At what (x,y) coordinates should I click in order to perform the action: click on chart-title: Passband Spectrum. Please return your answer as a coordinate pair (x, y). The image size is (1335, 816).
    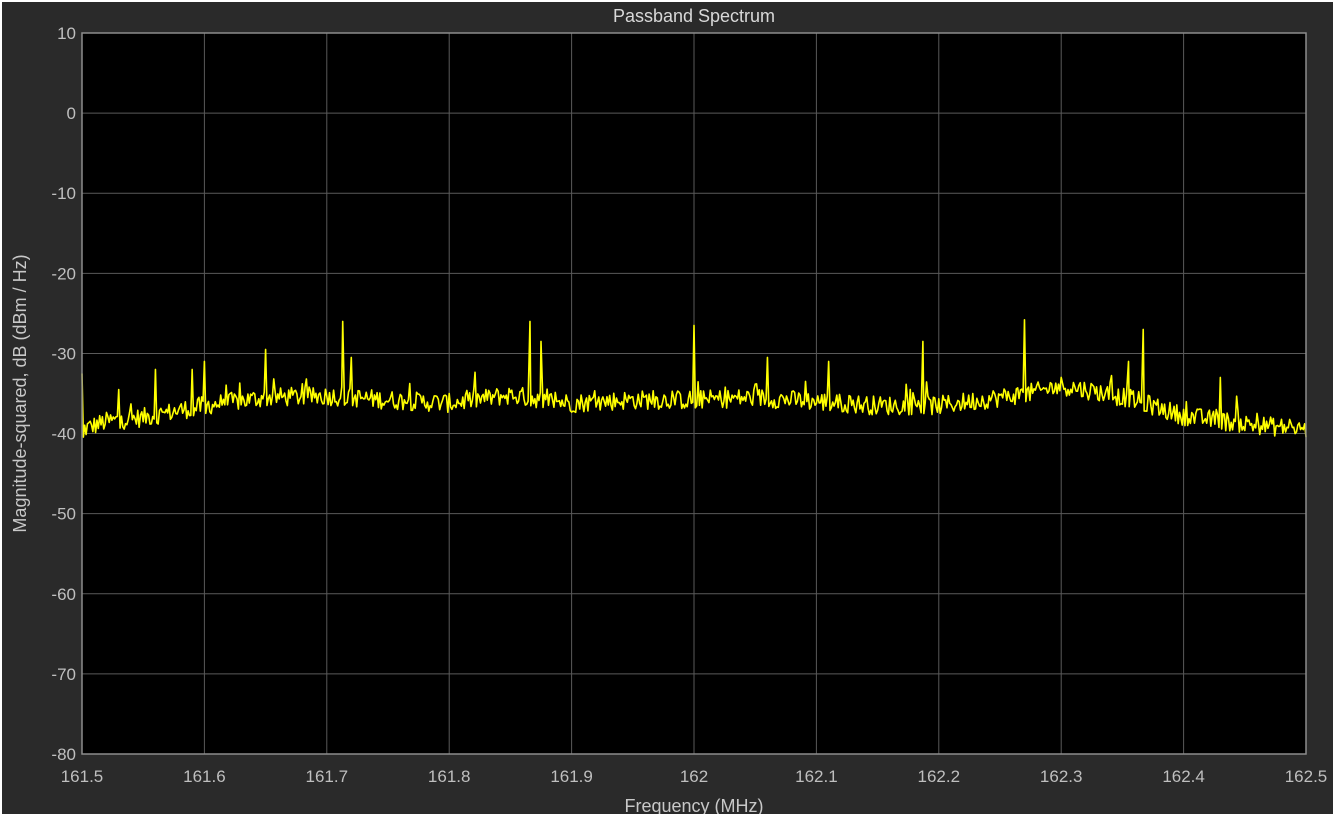
    Looking at the image, I should click on (694, 16).